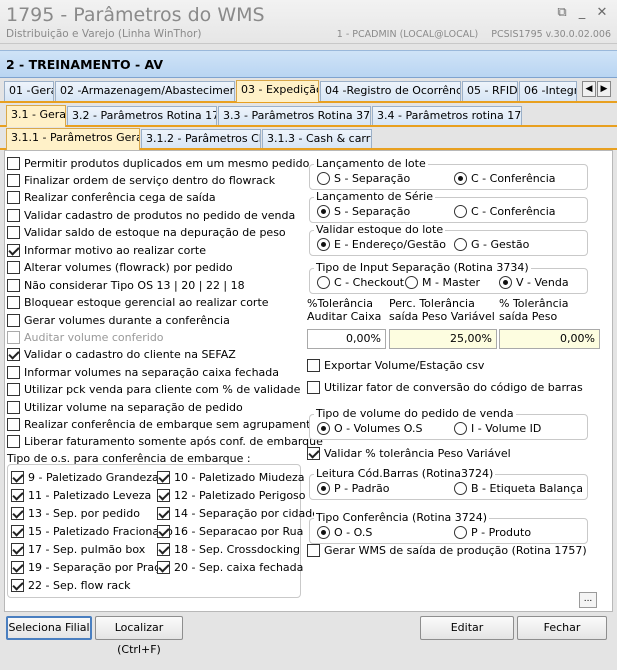 This screenshot has width=617, height=670. What do you see at coordinates (294, 116) in the screenshot?
I see `tab-rotina-3721: 3.3 - Parâmetros Rotina 3721` at bounding box center [294, 116].